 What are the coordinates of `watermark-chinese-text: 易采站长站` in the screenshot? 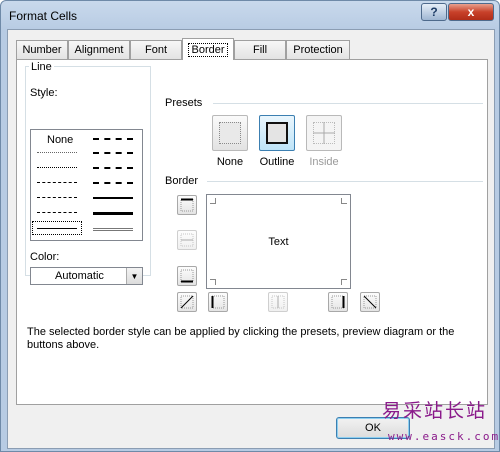 It's located at (435, 411).